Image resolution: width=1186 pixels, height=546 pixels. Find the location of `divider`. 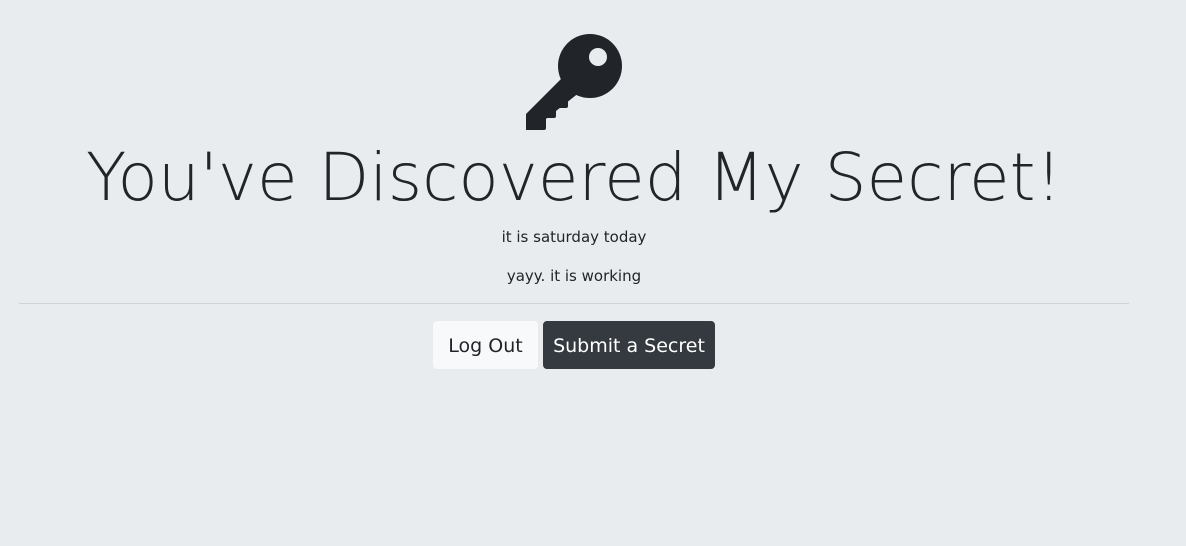

divider is located at coordinates (574, 303).